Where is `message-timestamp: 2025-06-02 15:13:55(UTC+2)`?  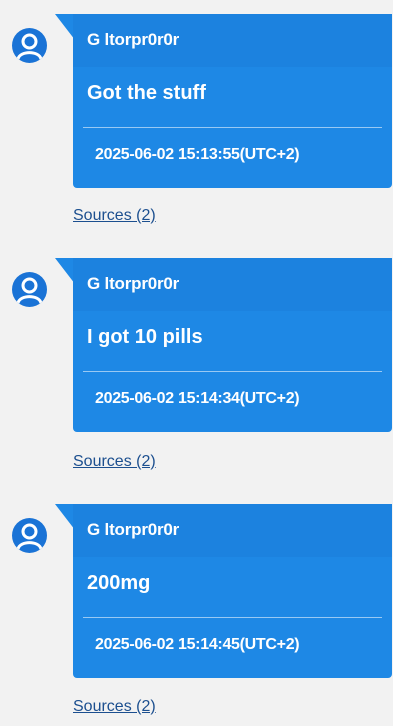
message-timestamp: 2025-06-02 15:13:55(UTC+2) is located at coordinates (197, 154).